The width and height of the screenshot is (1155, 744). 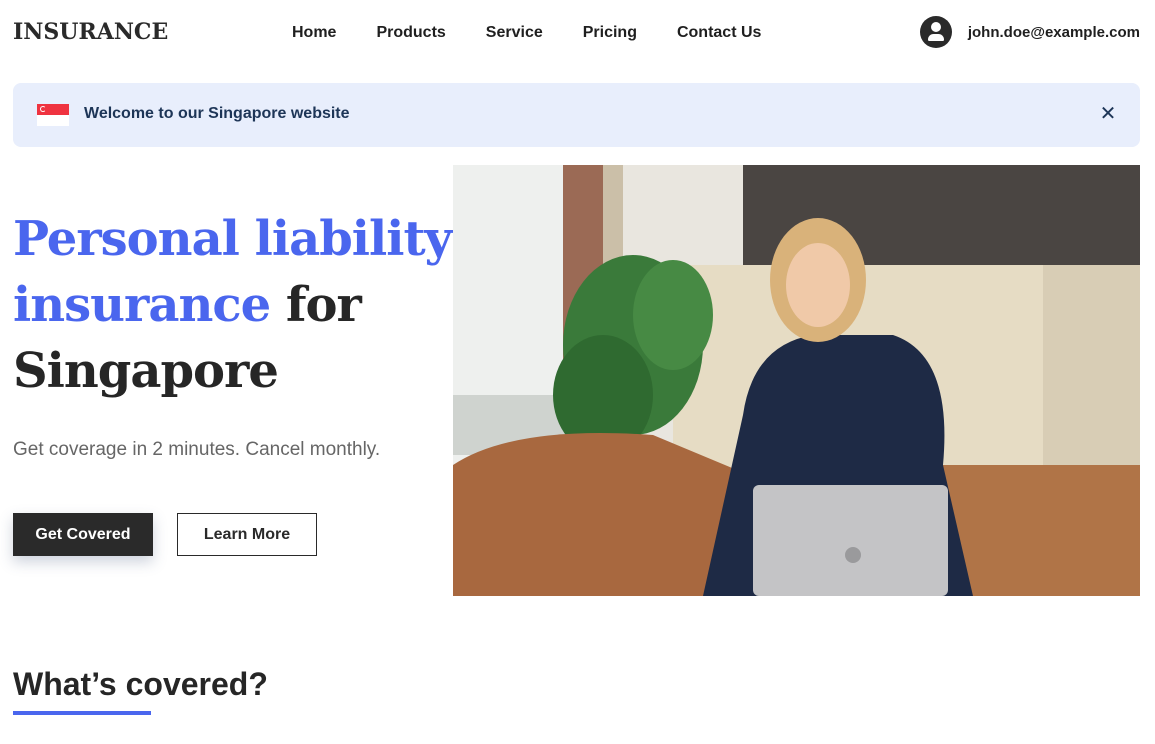 What do you see at coordinates (217, 113) in the screenshot?
I see `banner-text: Welcome to our Singapore website` at bounding box center [217, 113].